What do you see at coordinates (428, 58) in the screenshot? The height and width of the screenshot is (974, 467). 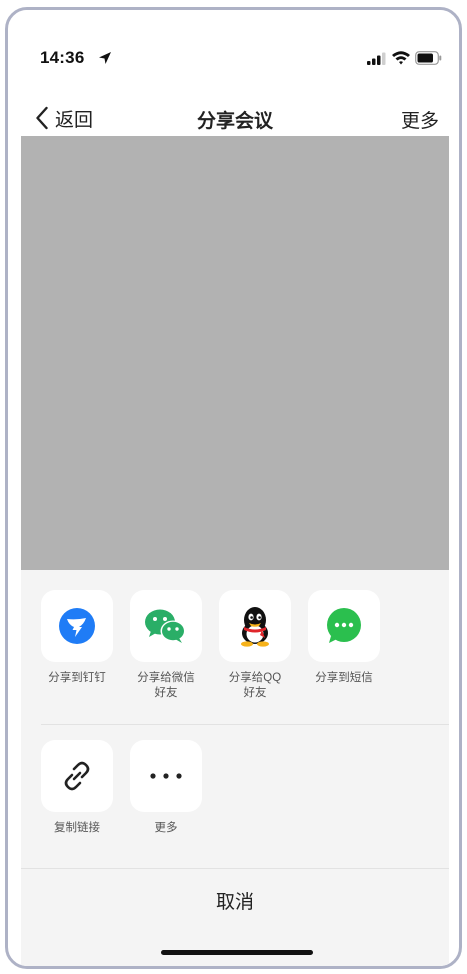 I see `battery-icon` at bounding box center [428, 58].